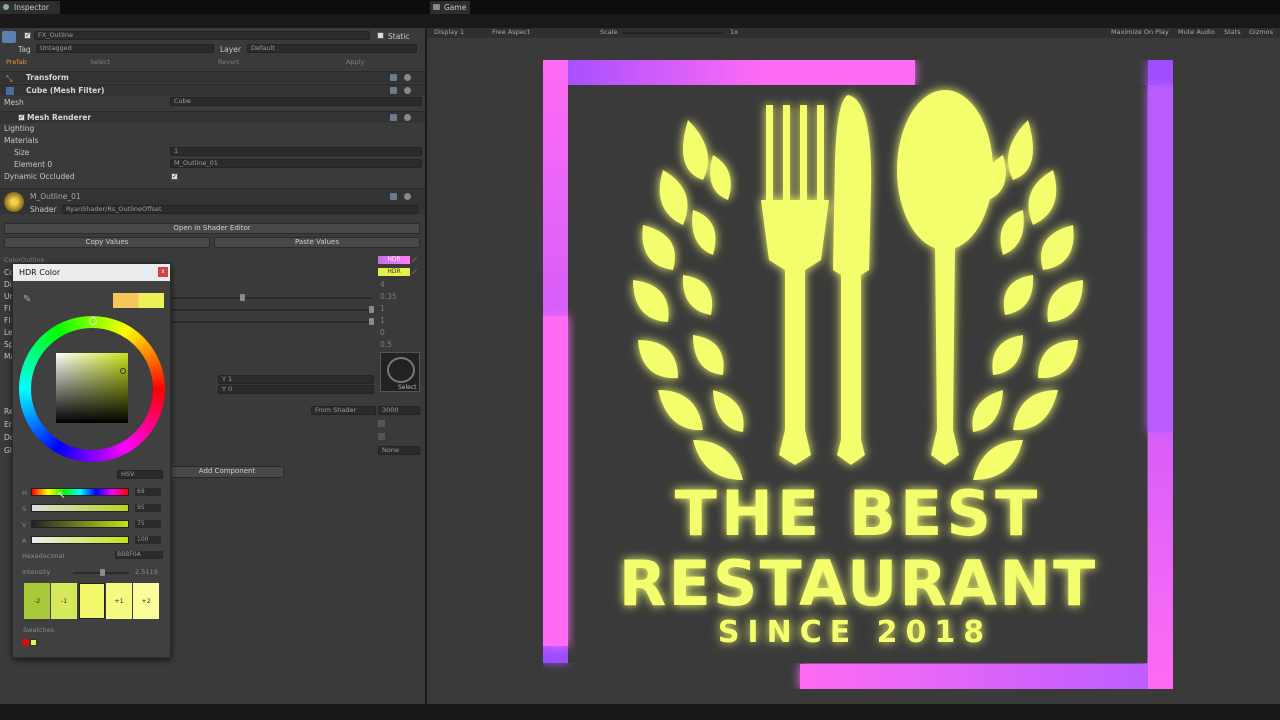 This screenshot has width=1280, height=720. Describe the element at coordinates (9, 37) in the screenshot. I see `gameobject-icon` at that location.